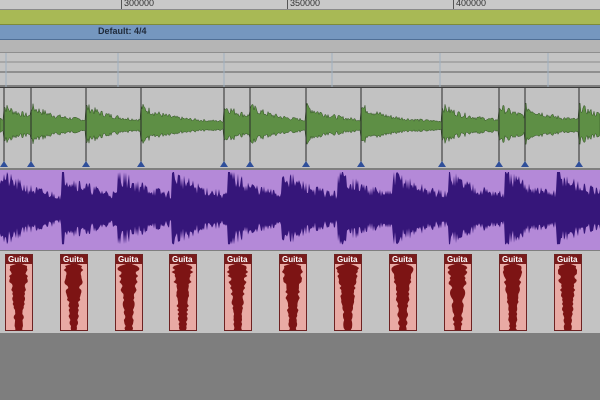  What do you see at coordinates (122, 31) in the screenshot?
I see `meter-label: Default: 4/4` at bounding box center [122, 31].